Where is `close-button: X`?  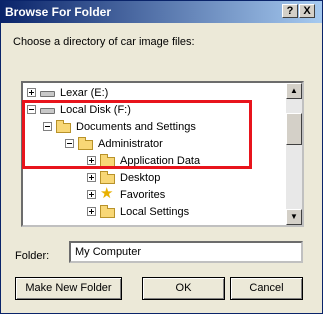 close-button: X is located at coordinates (307, 11).